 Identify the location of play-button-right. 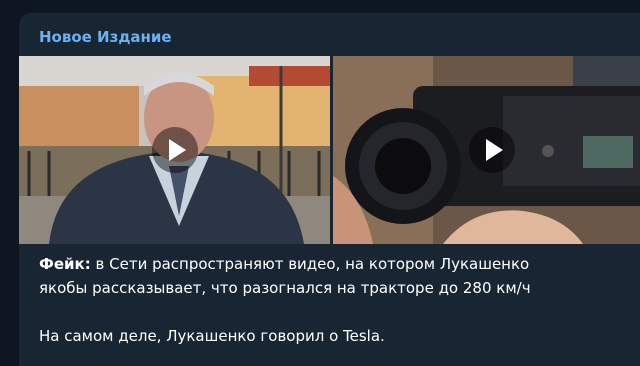
(492, 150).